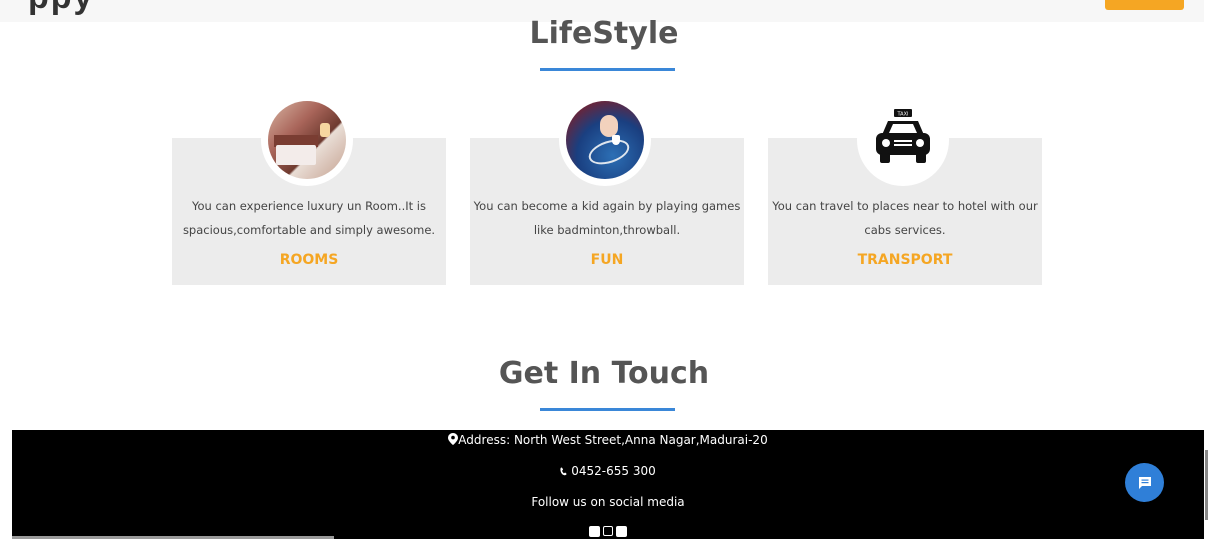 This screenshot has height=539, width=1208. I want to click on phone-icon, so click(563, 471).